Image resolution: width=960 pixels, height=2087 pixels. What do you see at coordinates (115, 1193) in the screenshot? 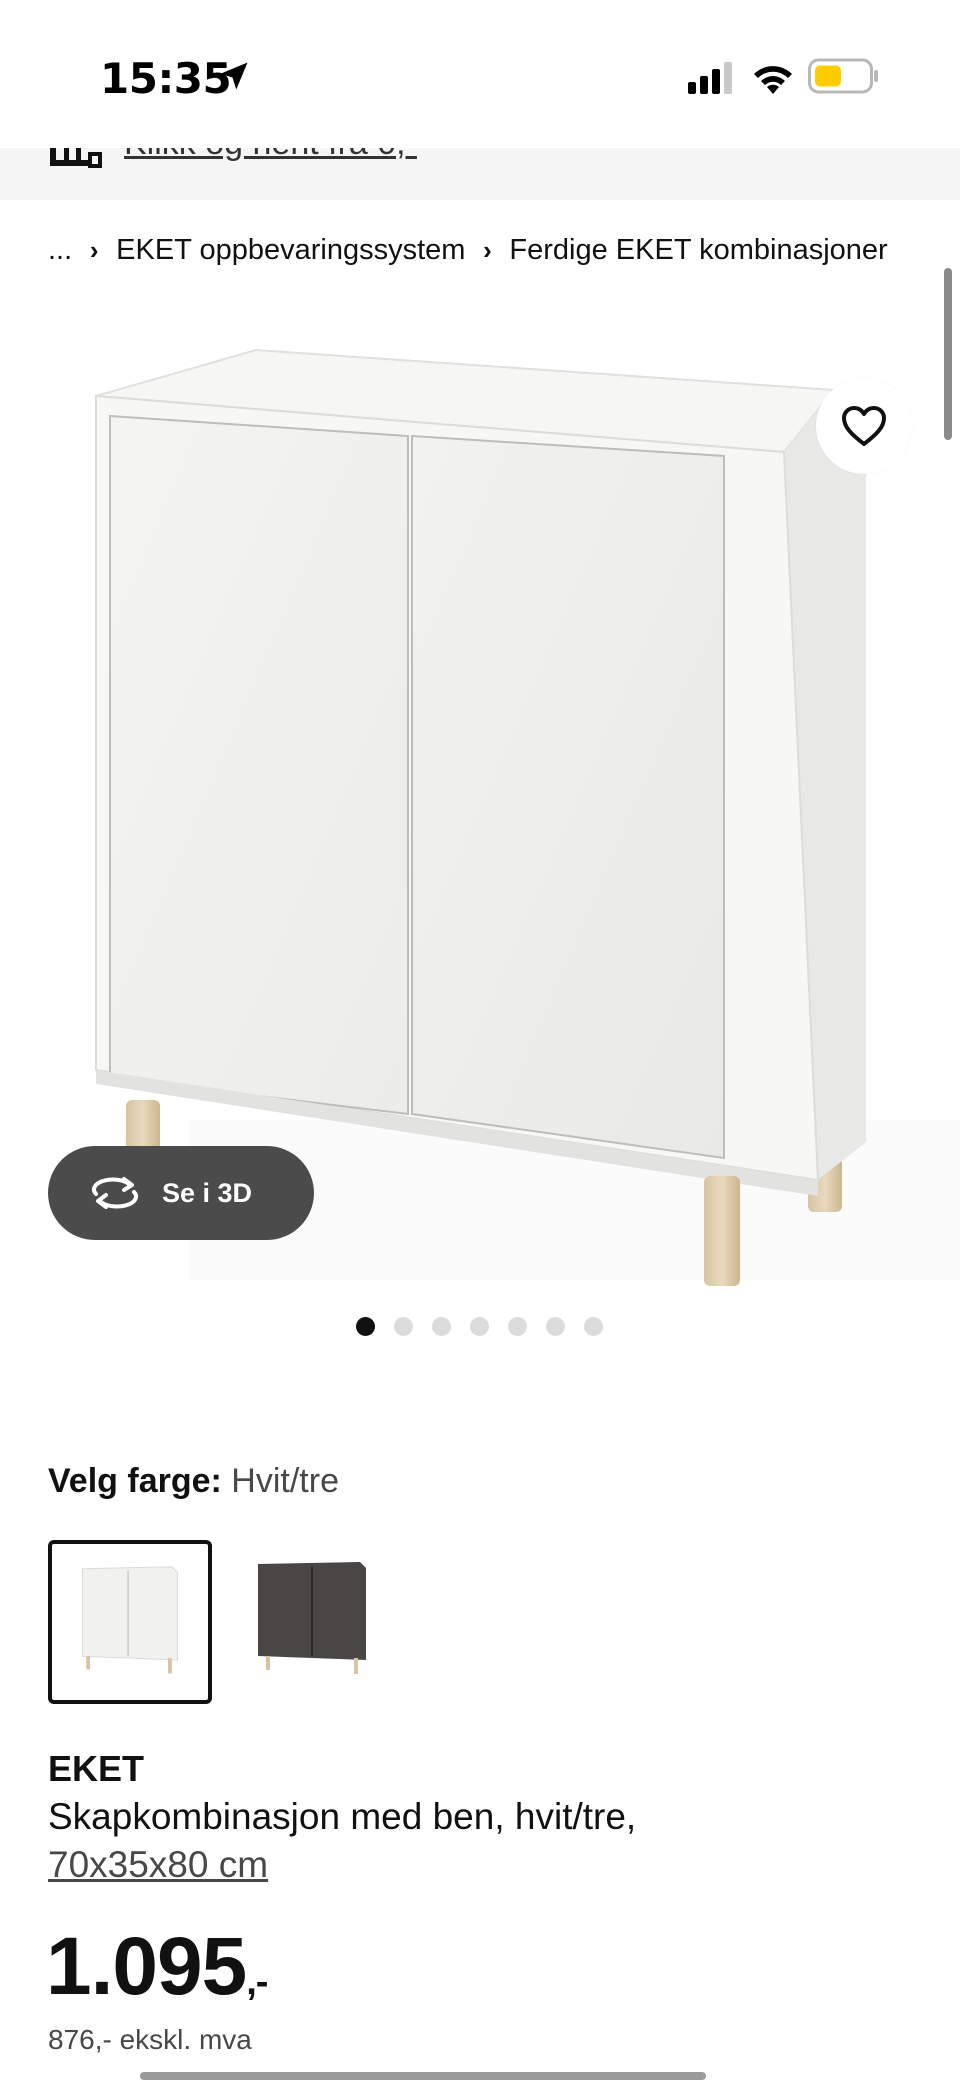
I see `rotate-3d-icon` at bounding box center [115, 1193].